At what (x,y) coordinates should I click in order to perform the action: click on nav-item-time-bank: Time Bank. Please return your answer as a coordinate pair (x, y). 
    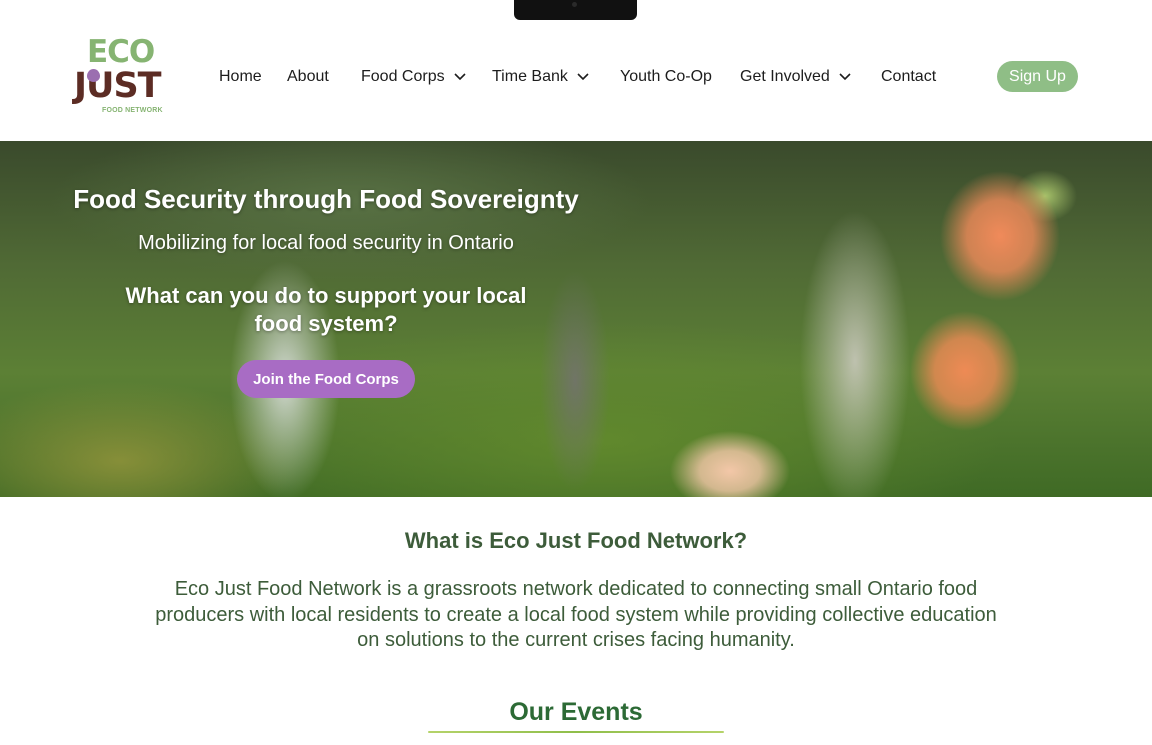
    Looking at the image, I should click on (540, 77).